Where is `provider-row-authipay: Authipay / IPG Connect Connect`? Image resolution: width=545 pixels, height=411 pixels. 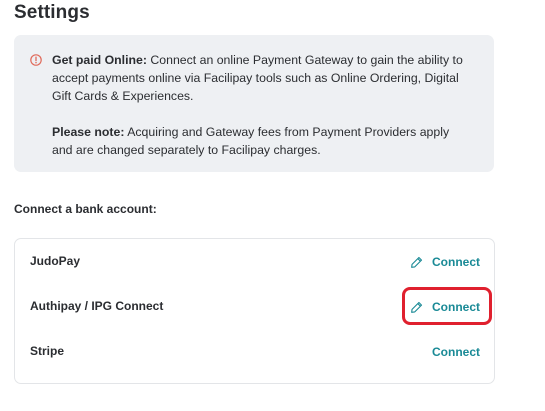 provider-row-authipay: Authipay / IPG Connect Connect is located at coordinates (254, 307).